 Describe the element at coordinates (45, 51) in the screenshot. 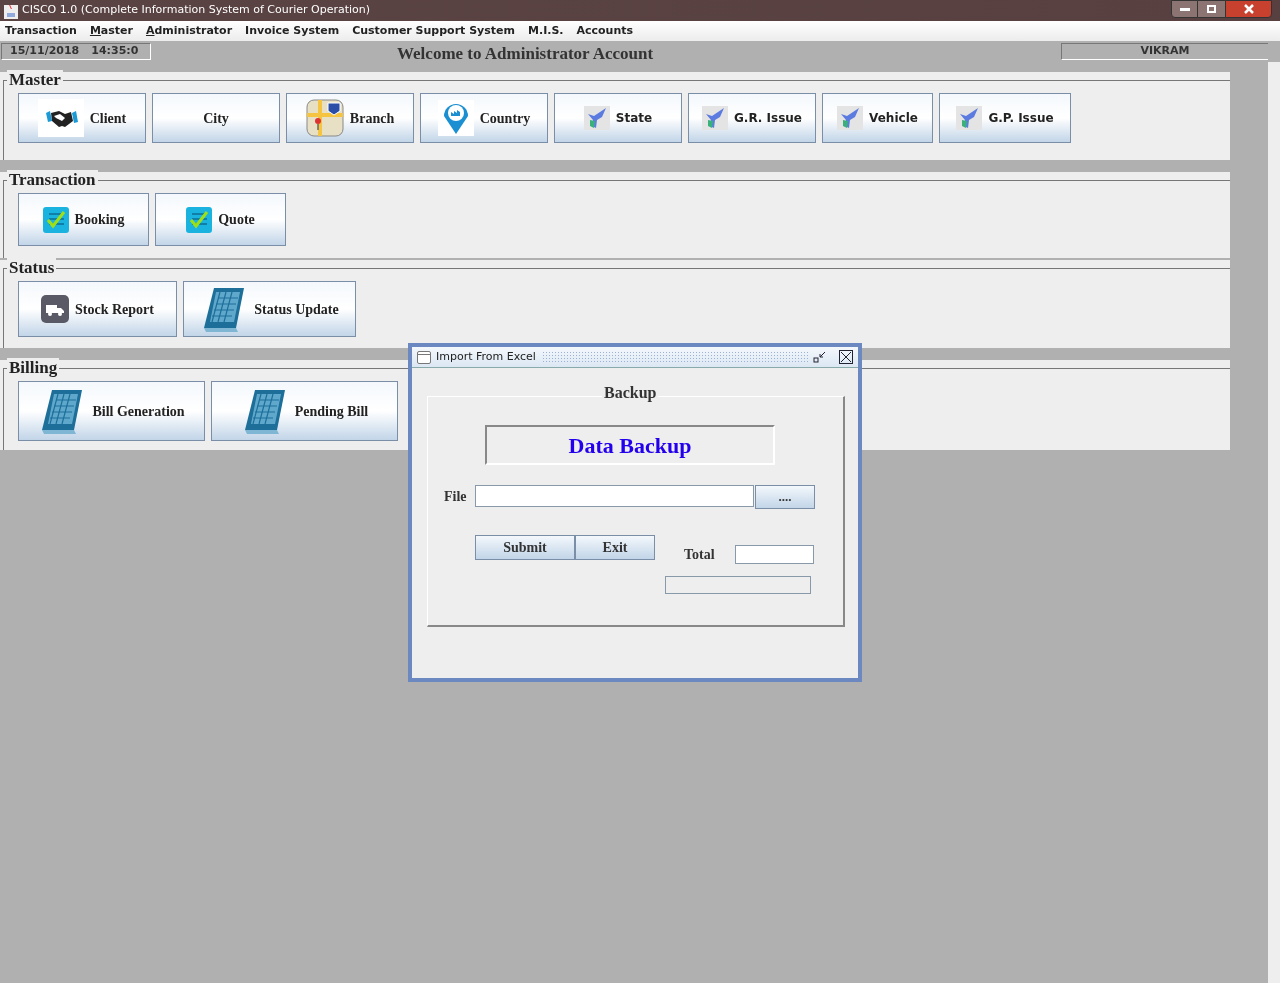

I see `date-text: 15/11/2018` at that location.